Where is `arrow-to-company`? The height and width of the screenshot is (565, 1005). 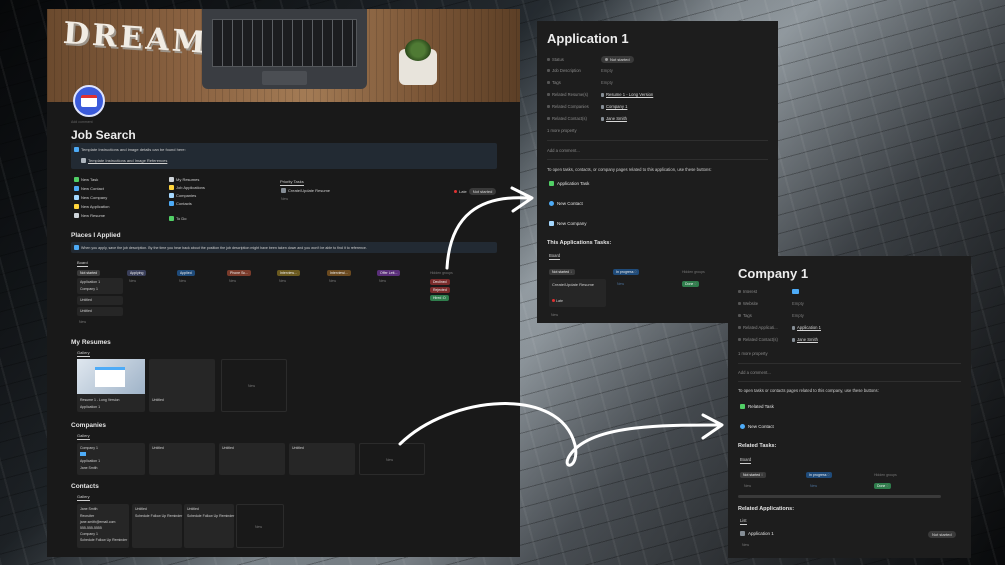
arrow-to-company is located at coordinates (559, 434).